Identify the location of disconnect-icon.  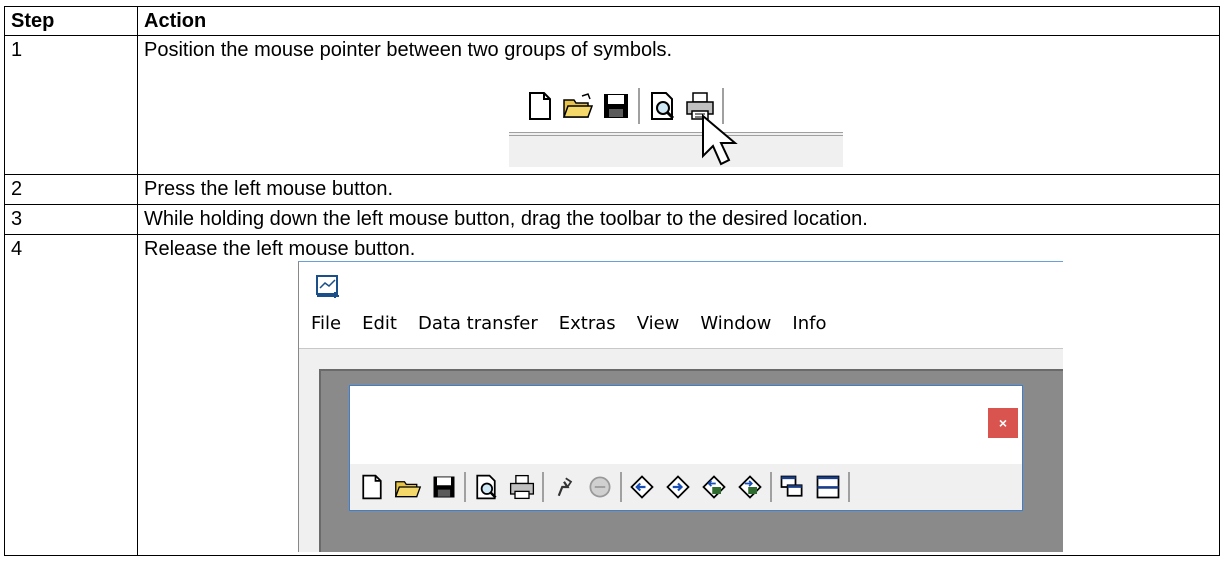
(600, 487).